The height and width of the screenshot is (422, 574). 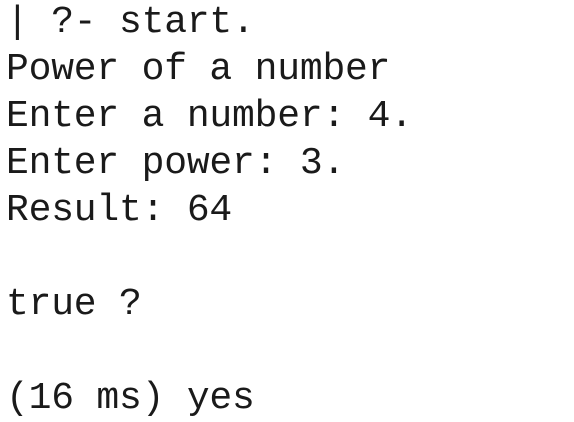 What do you see at coordinates (209, 116) in the screenshot?
I see `console-line-number-prompt: Enter a number: 4.` at bounding box center [209, 116].